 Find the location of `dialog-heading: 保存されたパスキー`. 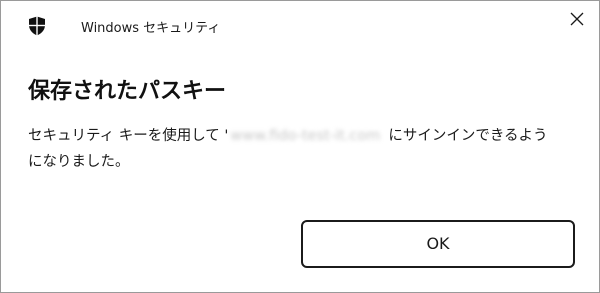

dialog-heading: 保存されたパスキー is located at coordinates (127, 91).